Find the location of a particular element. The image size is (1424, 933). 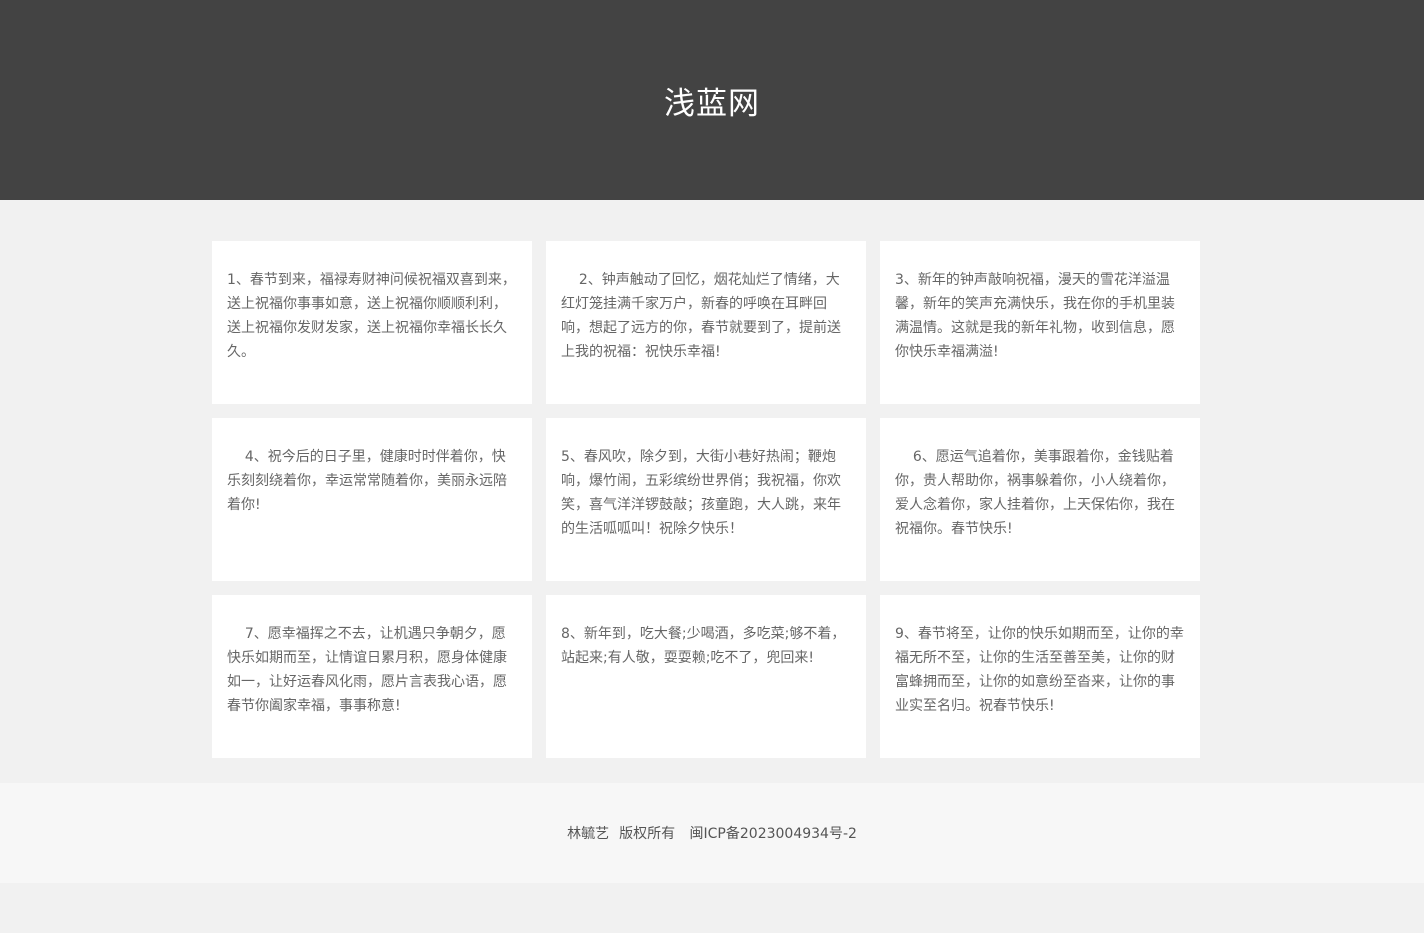

footer-copyright: 林毓艺 版权所有 闽ICP备2023004934号-2 is located at coordinates (712, 833).